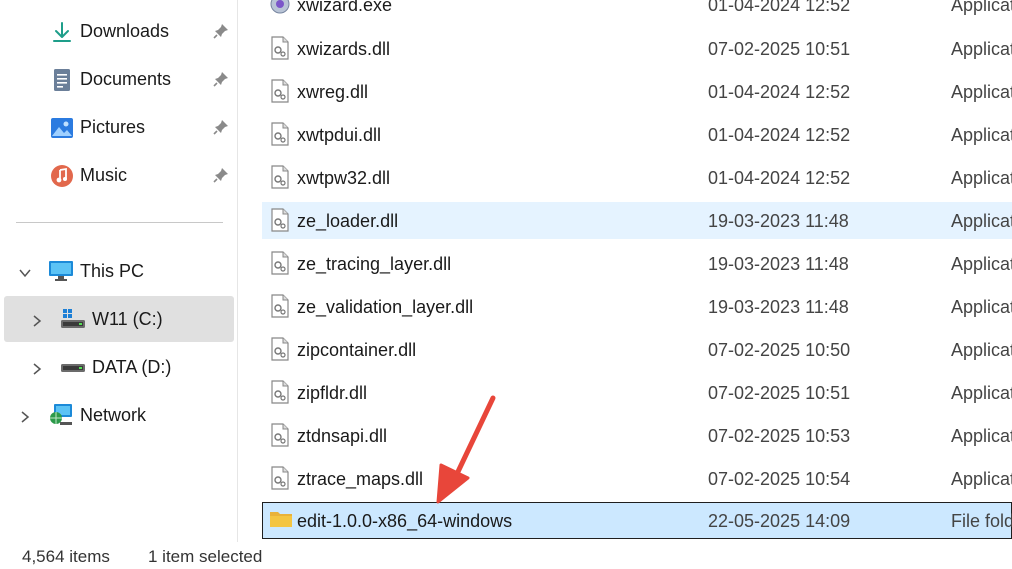  I want to click on sidebar-item-network: Network, so click(118, 415).